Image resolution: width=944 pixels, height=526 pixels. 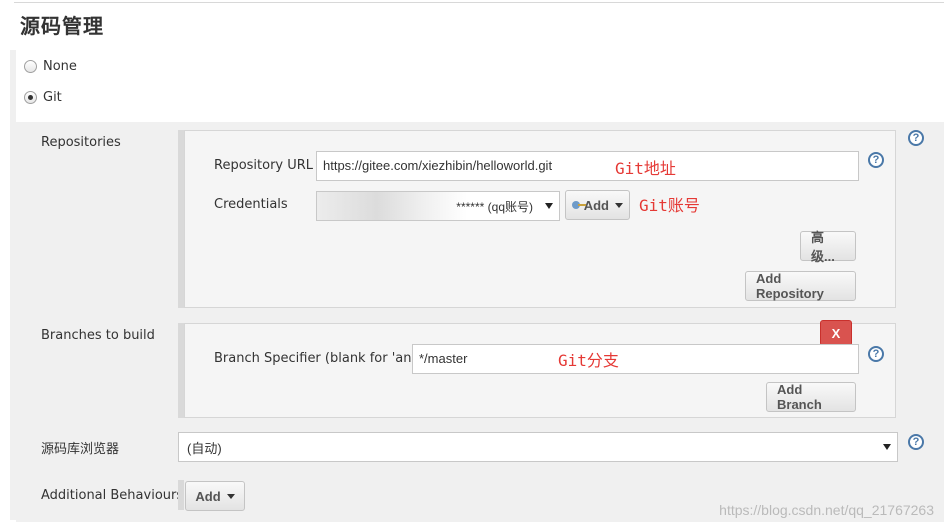 What do you see at coordinates (80, 449) in the screenshot?
I see `repository-browser-label: 源码库浏览器` at bounding box center [80, 449].